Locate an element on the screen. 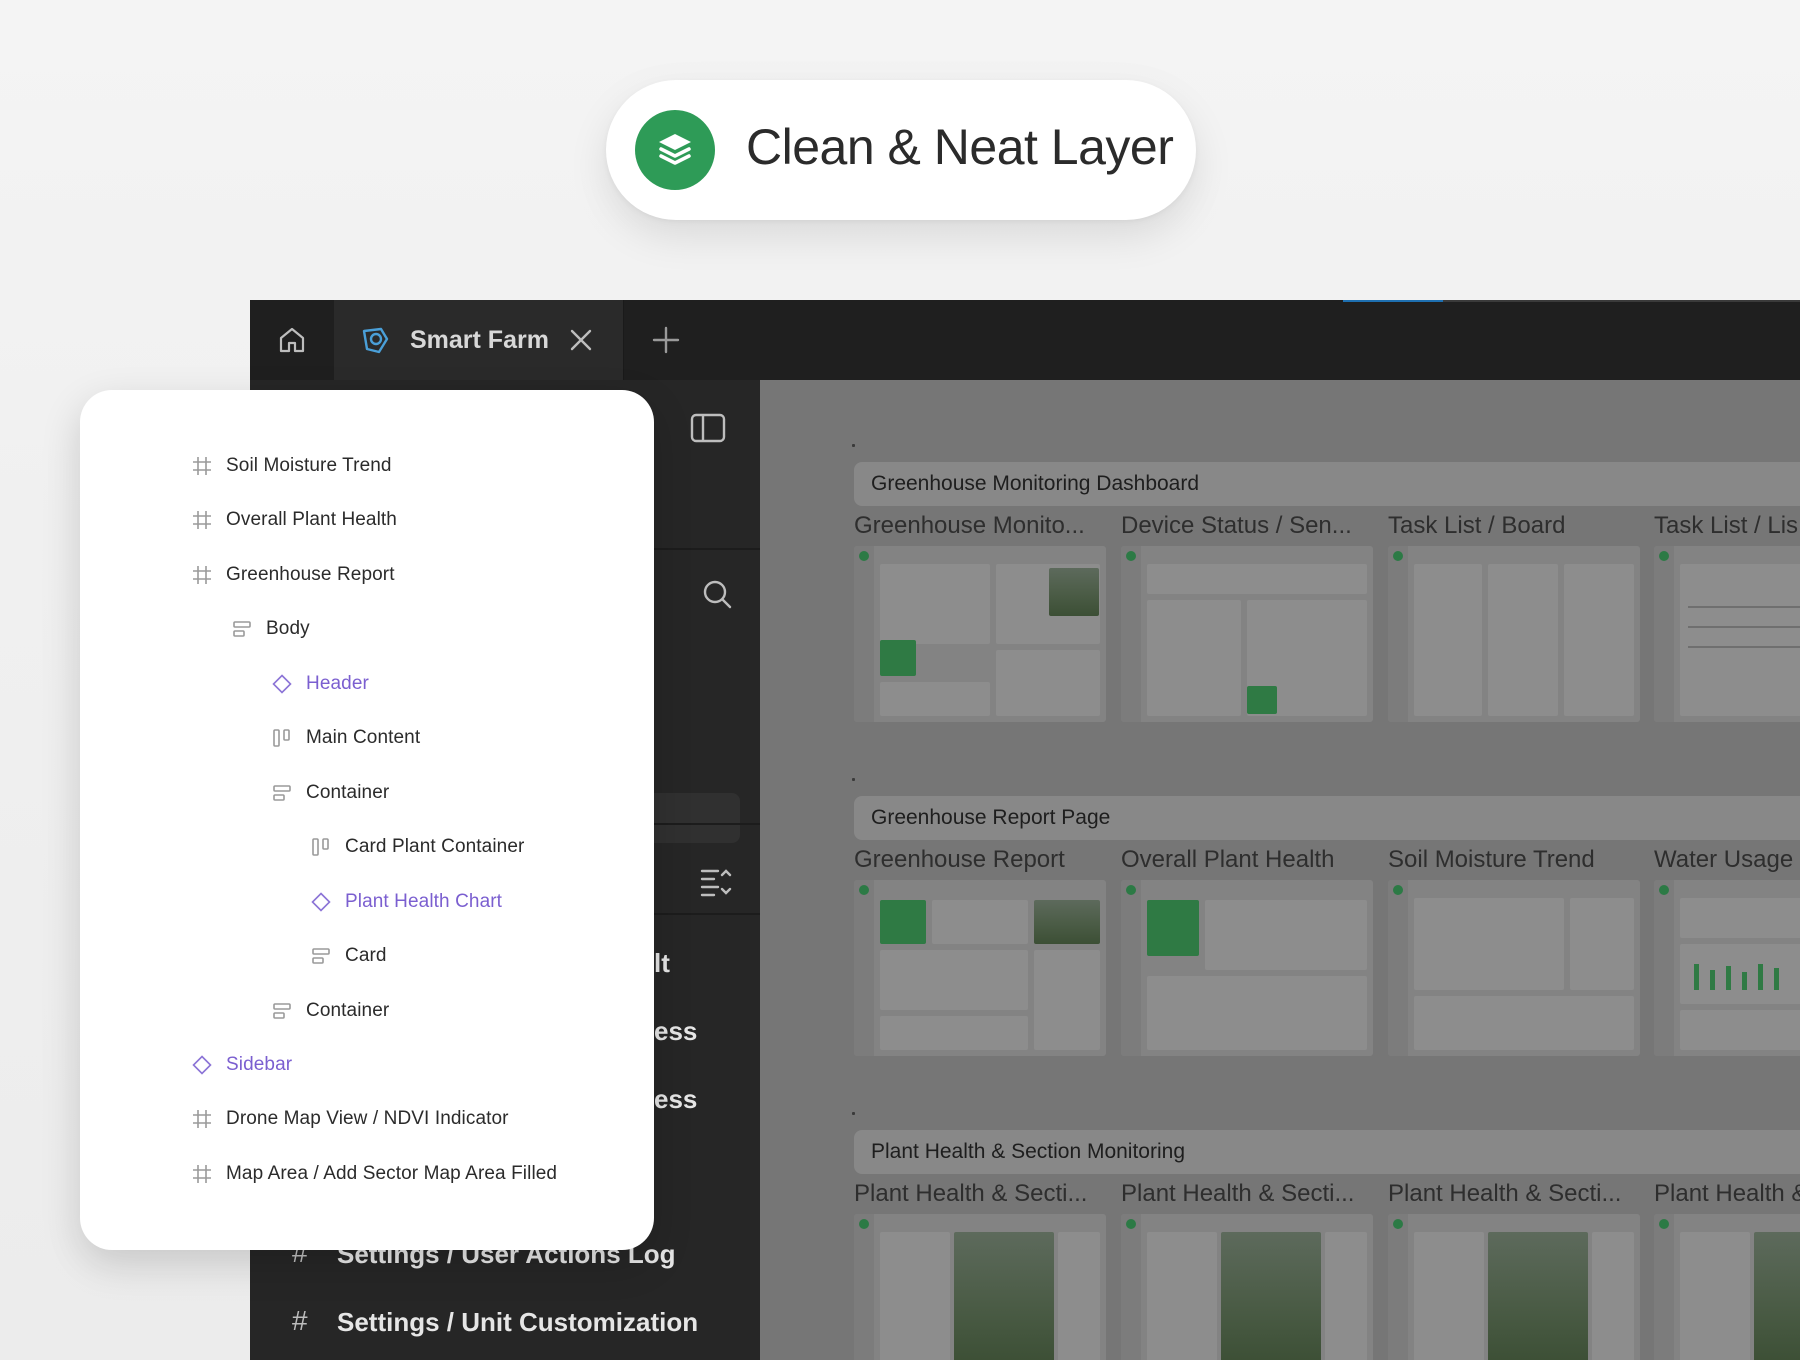 Image resolution: width=1800 pixels, height=1360 pixels. layer-plant-health-chart: Plant Health Chart is located at coordinates (406, 902).